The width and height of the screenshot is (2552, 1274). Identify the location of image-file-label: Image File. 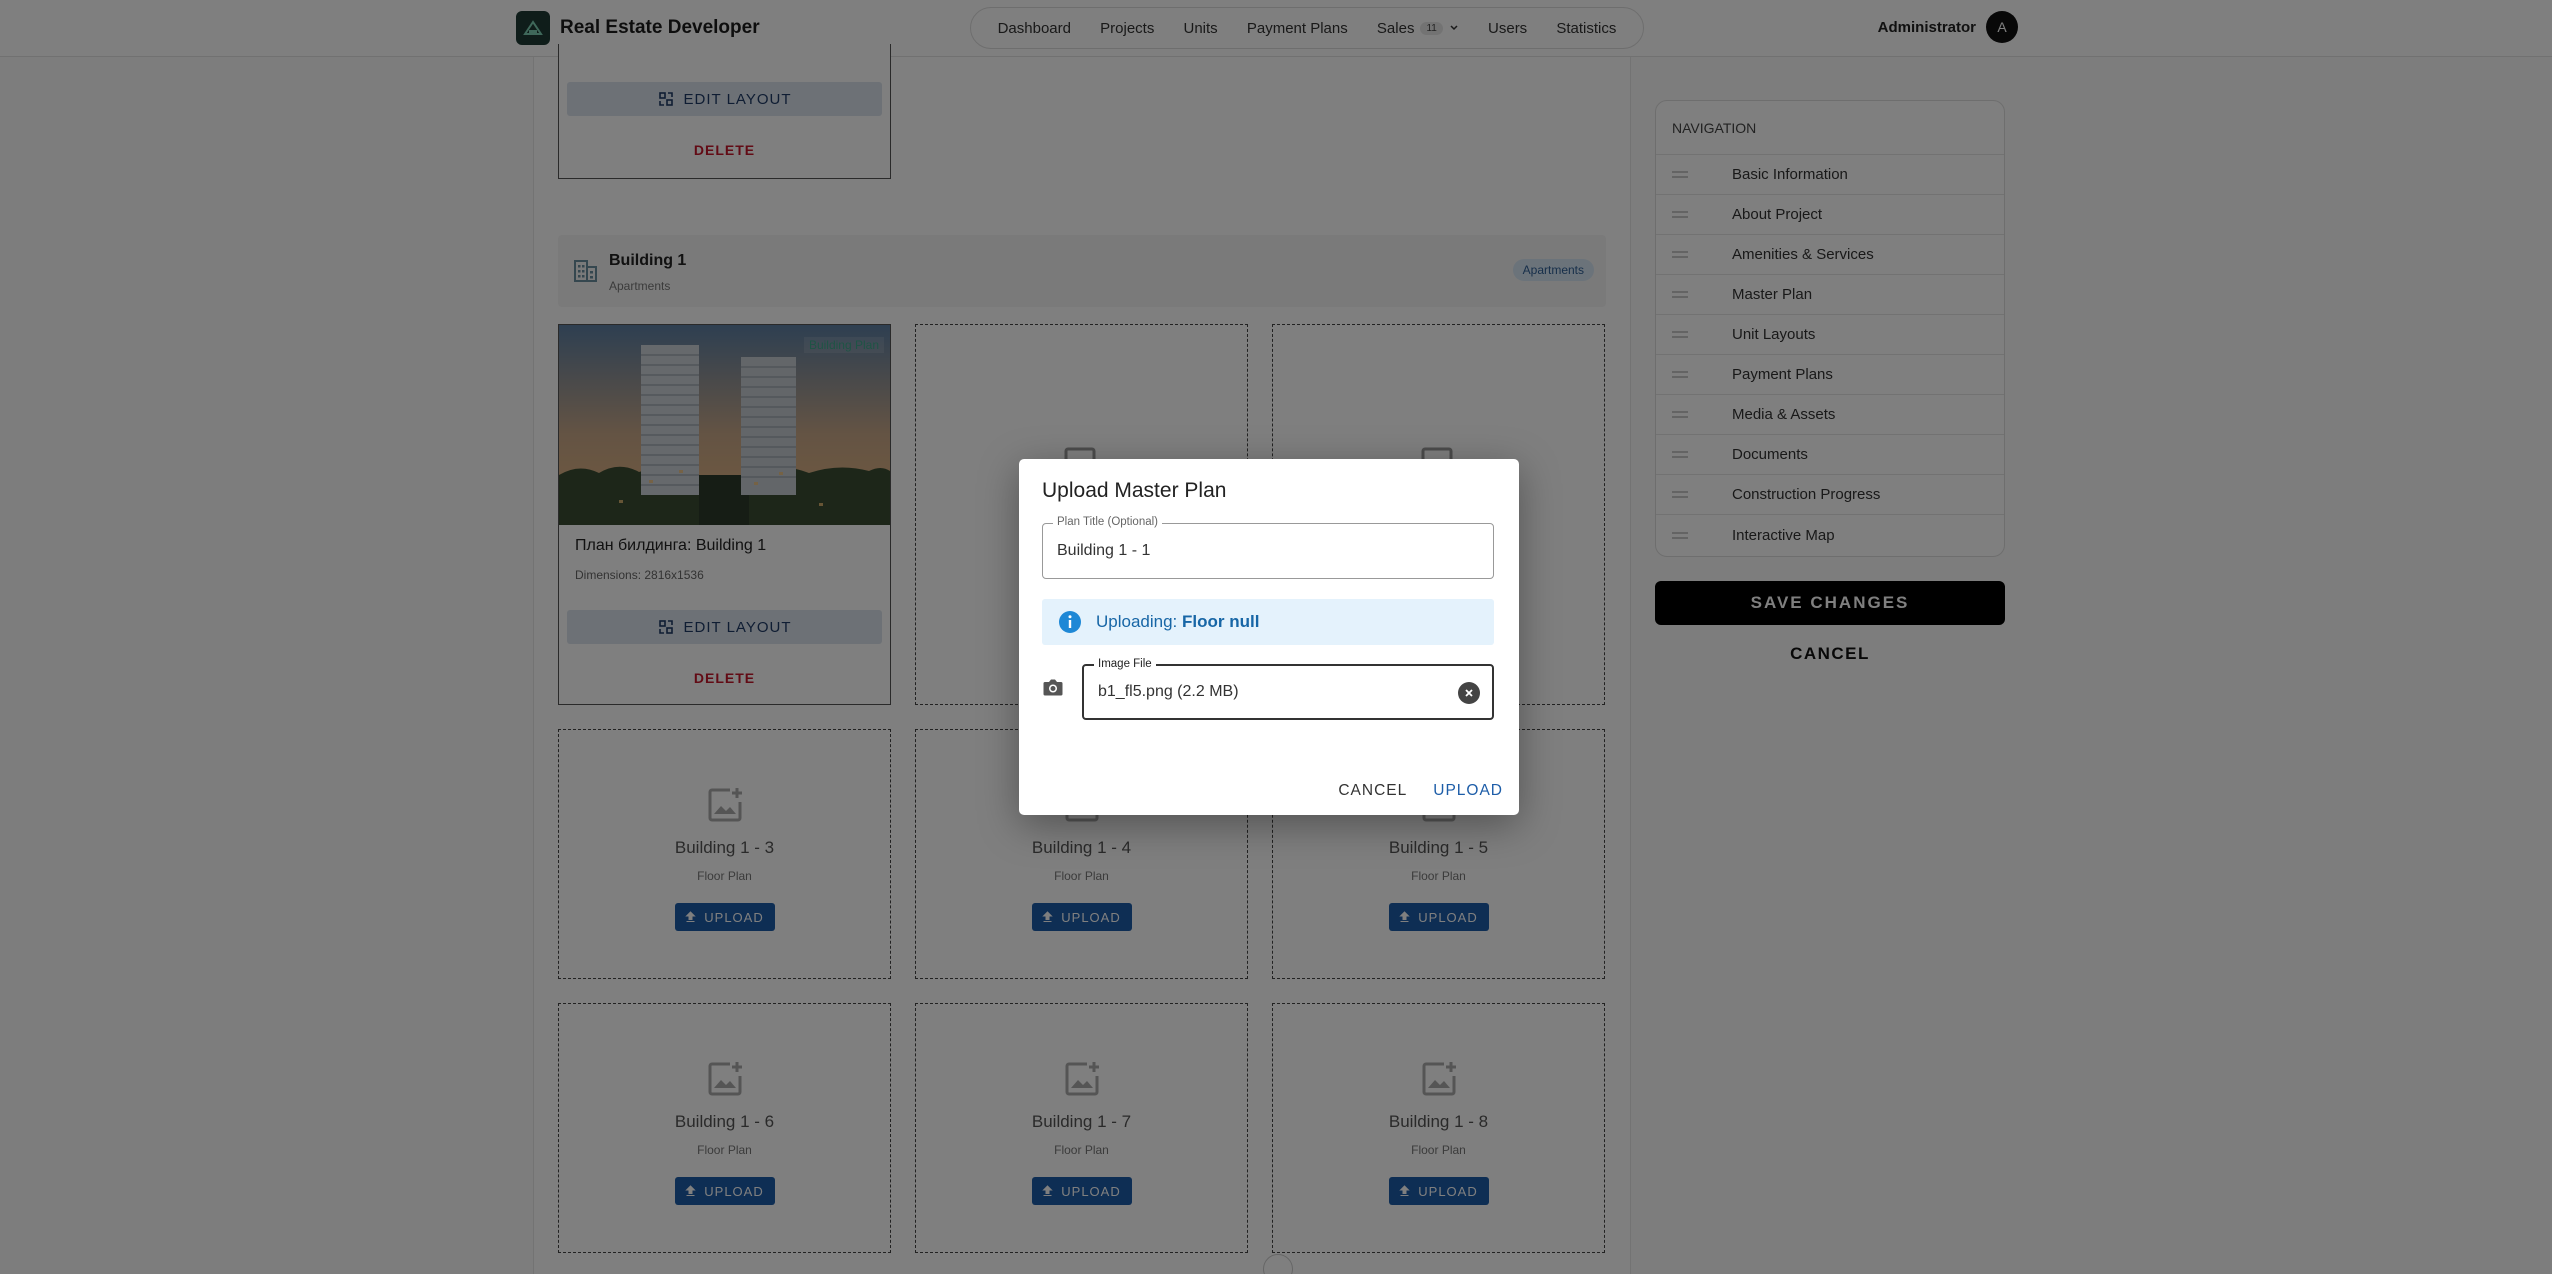
(1125, 664).